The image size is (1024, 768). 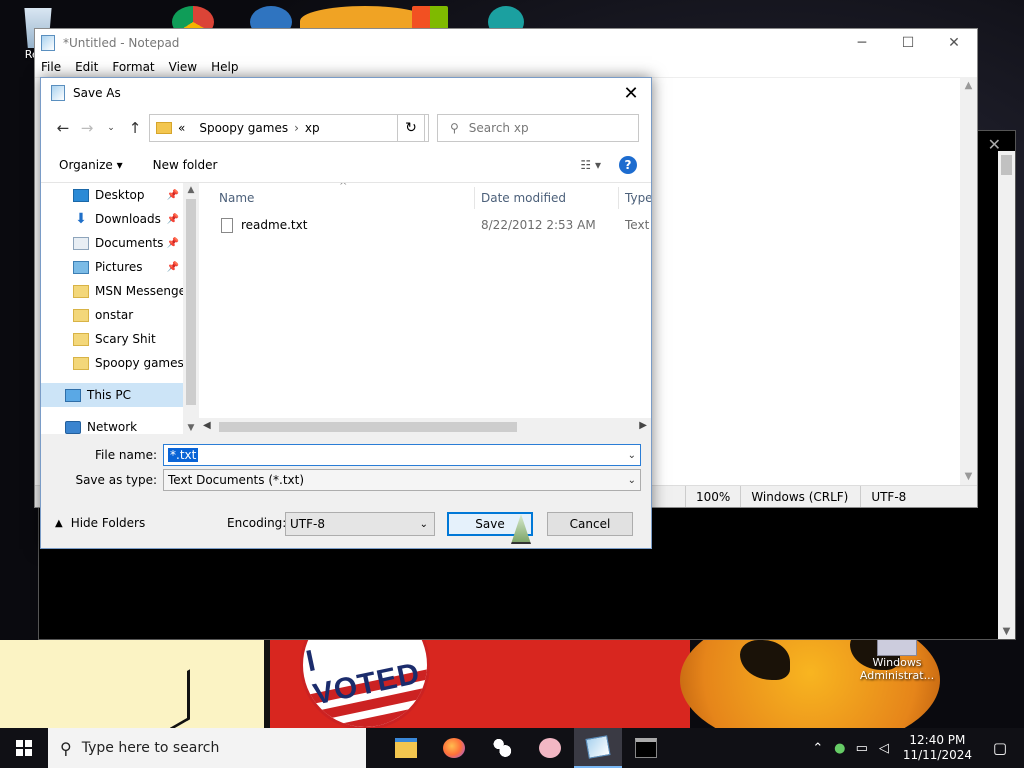 What do you see at coordinates (840, 748) in the screenshot?
I see `user-status-icon: ●` at bounding box center [840, 748].